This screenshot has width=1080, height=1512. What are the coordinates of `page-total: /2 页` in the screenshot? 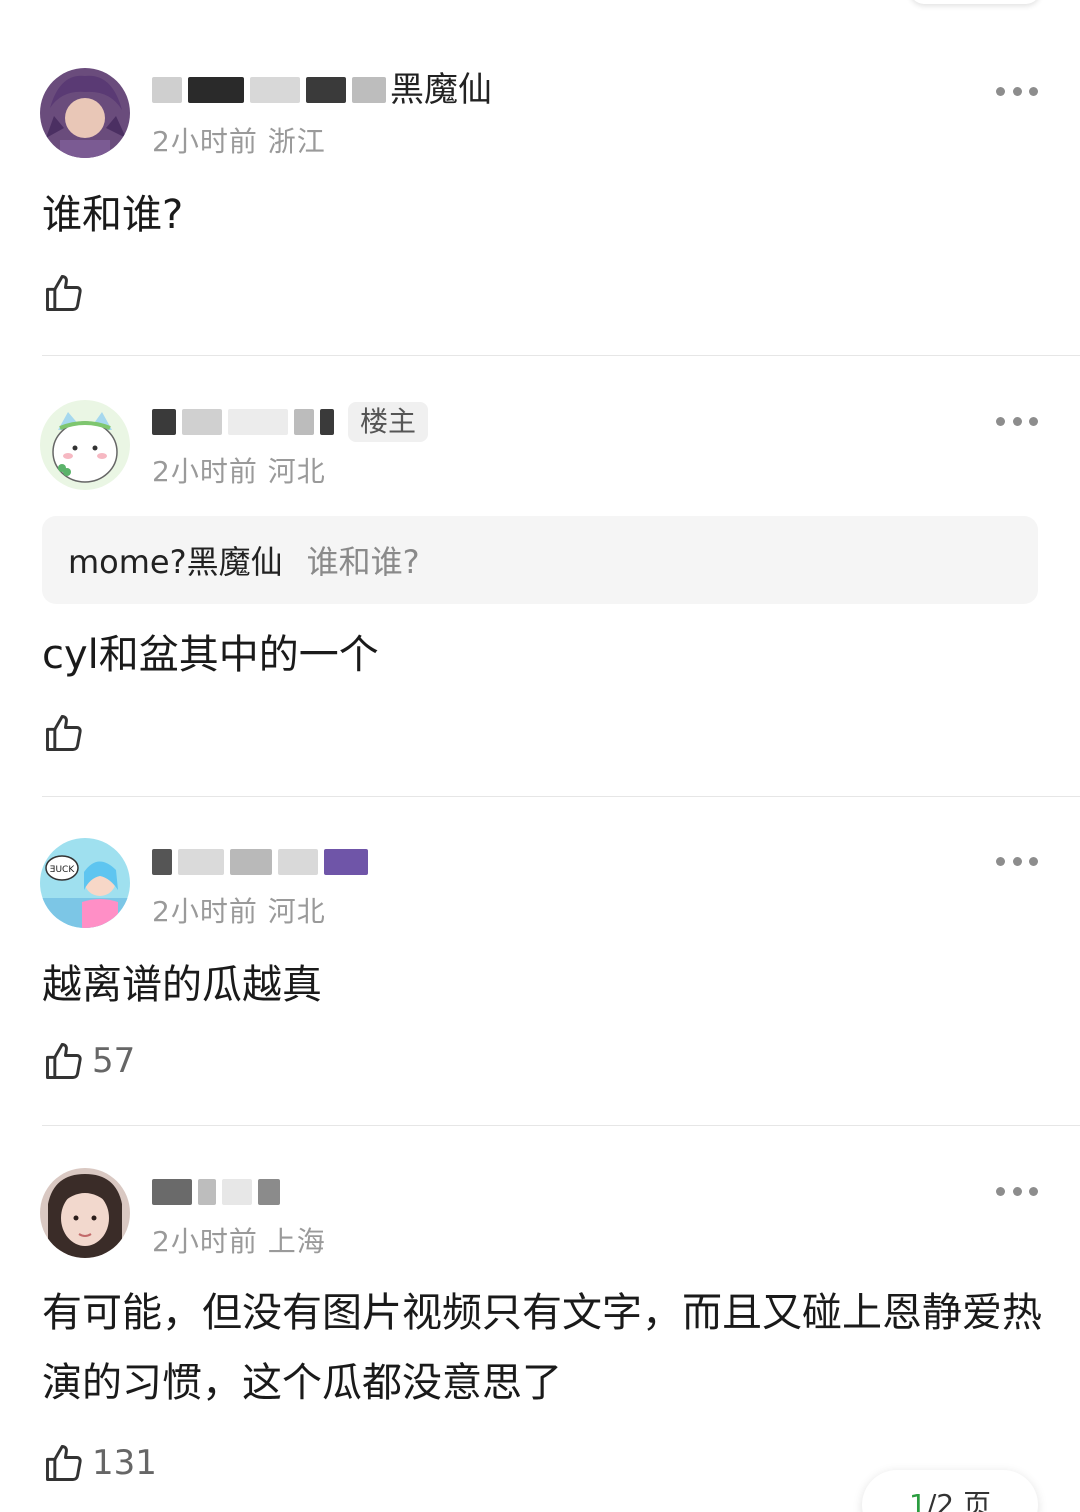 It's located at (958, 1500).